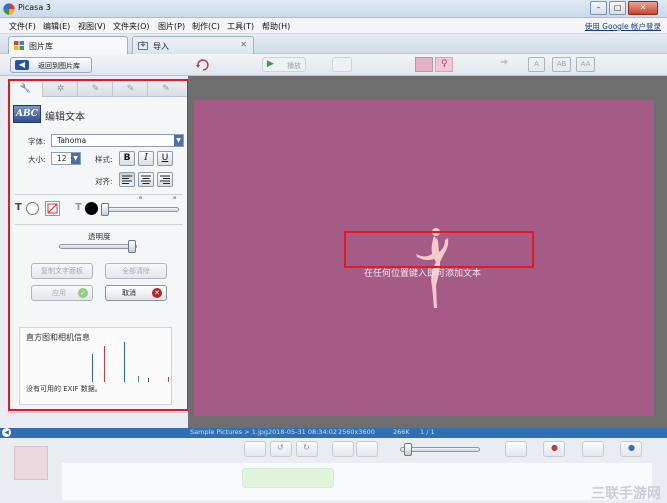 This screenshot has height=503, width=667. I want to click on rotate-left-icon: ↺, so click(280, 447).